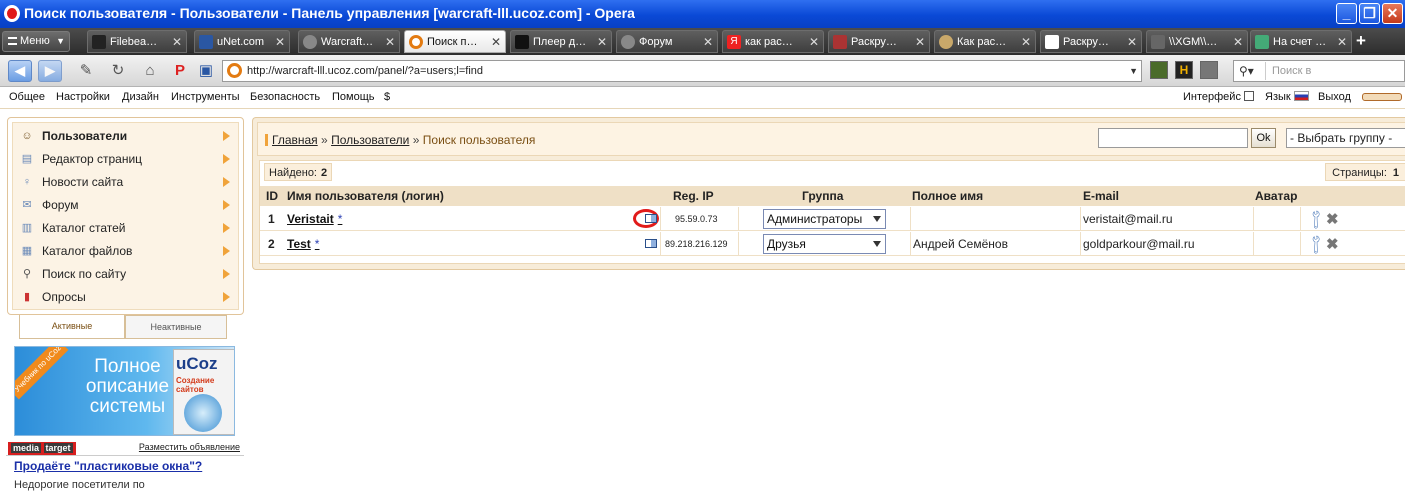 This screenshot has width=1405, height=494. I want to click on search-icon: ⚲▾, so click(1251, 71).